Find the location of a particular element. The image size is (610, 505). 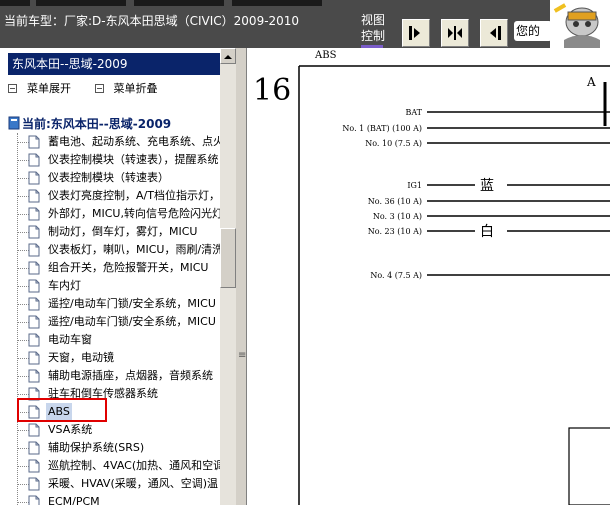

split-view-button is located at coordinates (455, 33).